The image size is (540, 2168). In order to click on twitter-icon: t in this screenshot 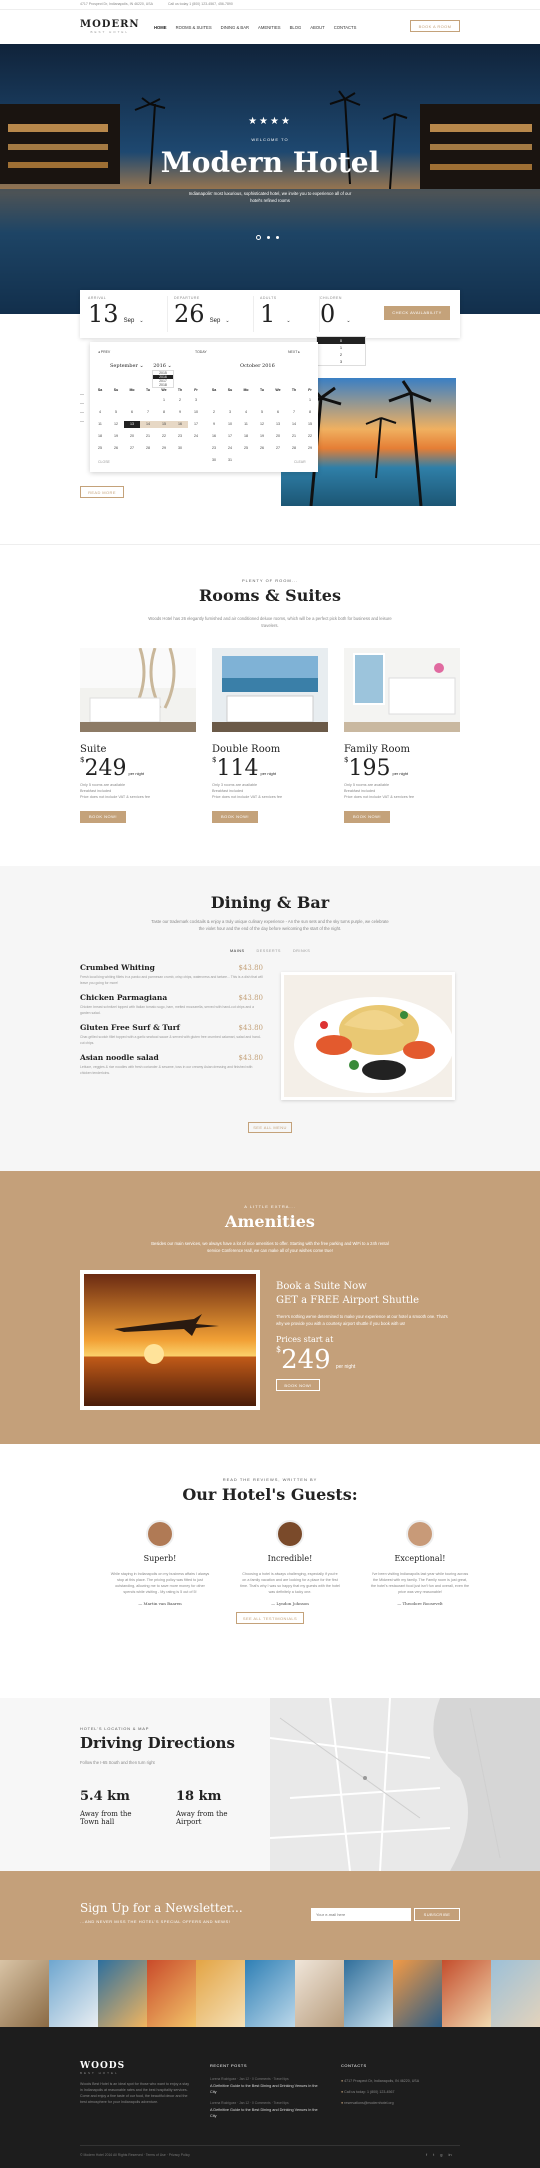, I will do `click(433, 2154)`.